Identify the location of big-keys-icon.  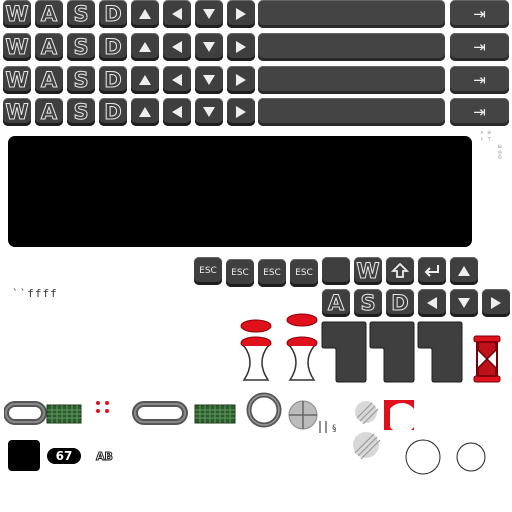
(392, 352).